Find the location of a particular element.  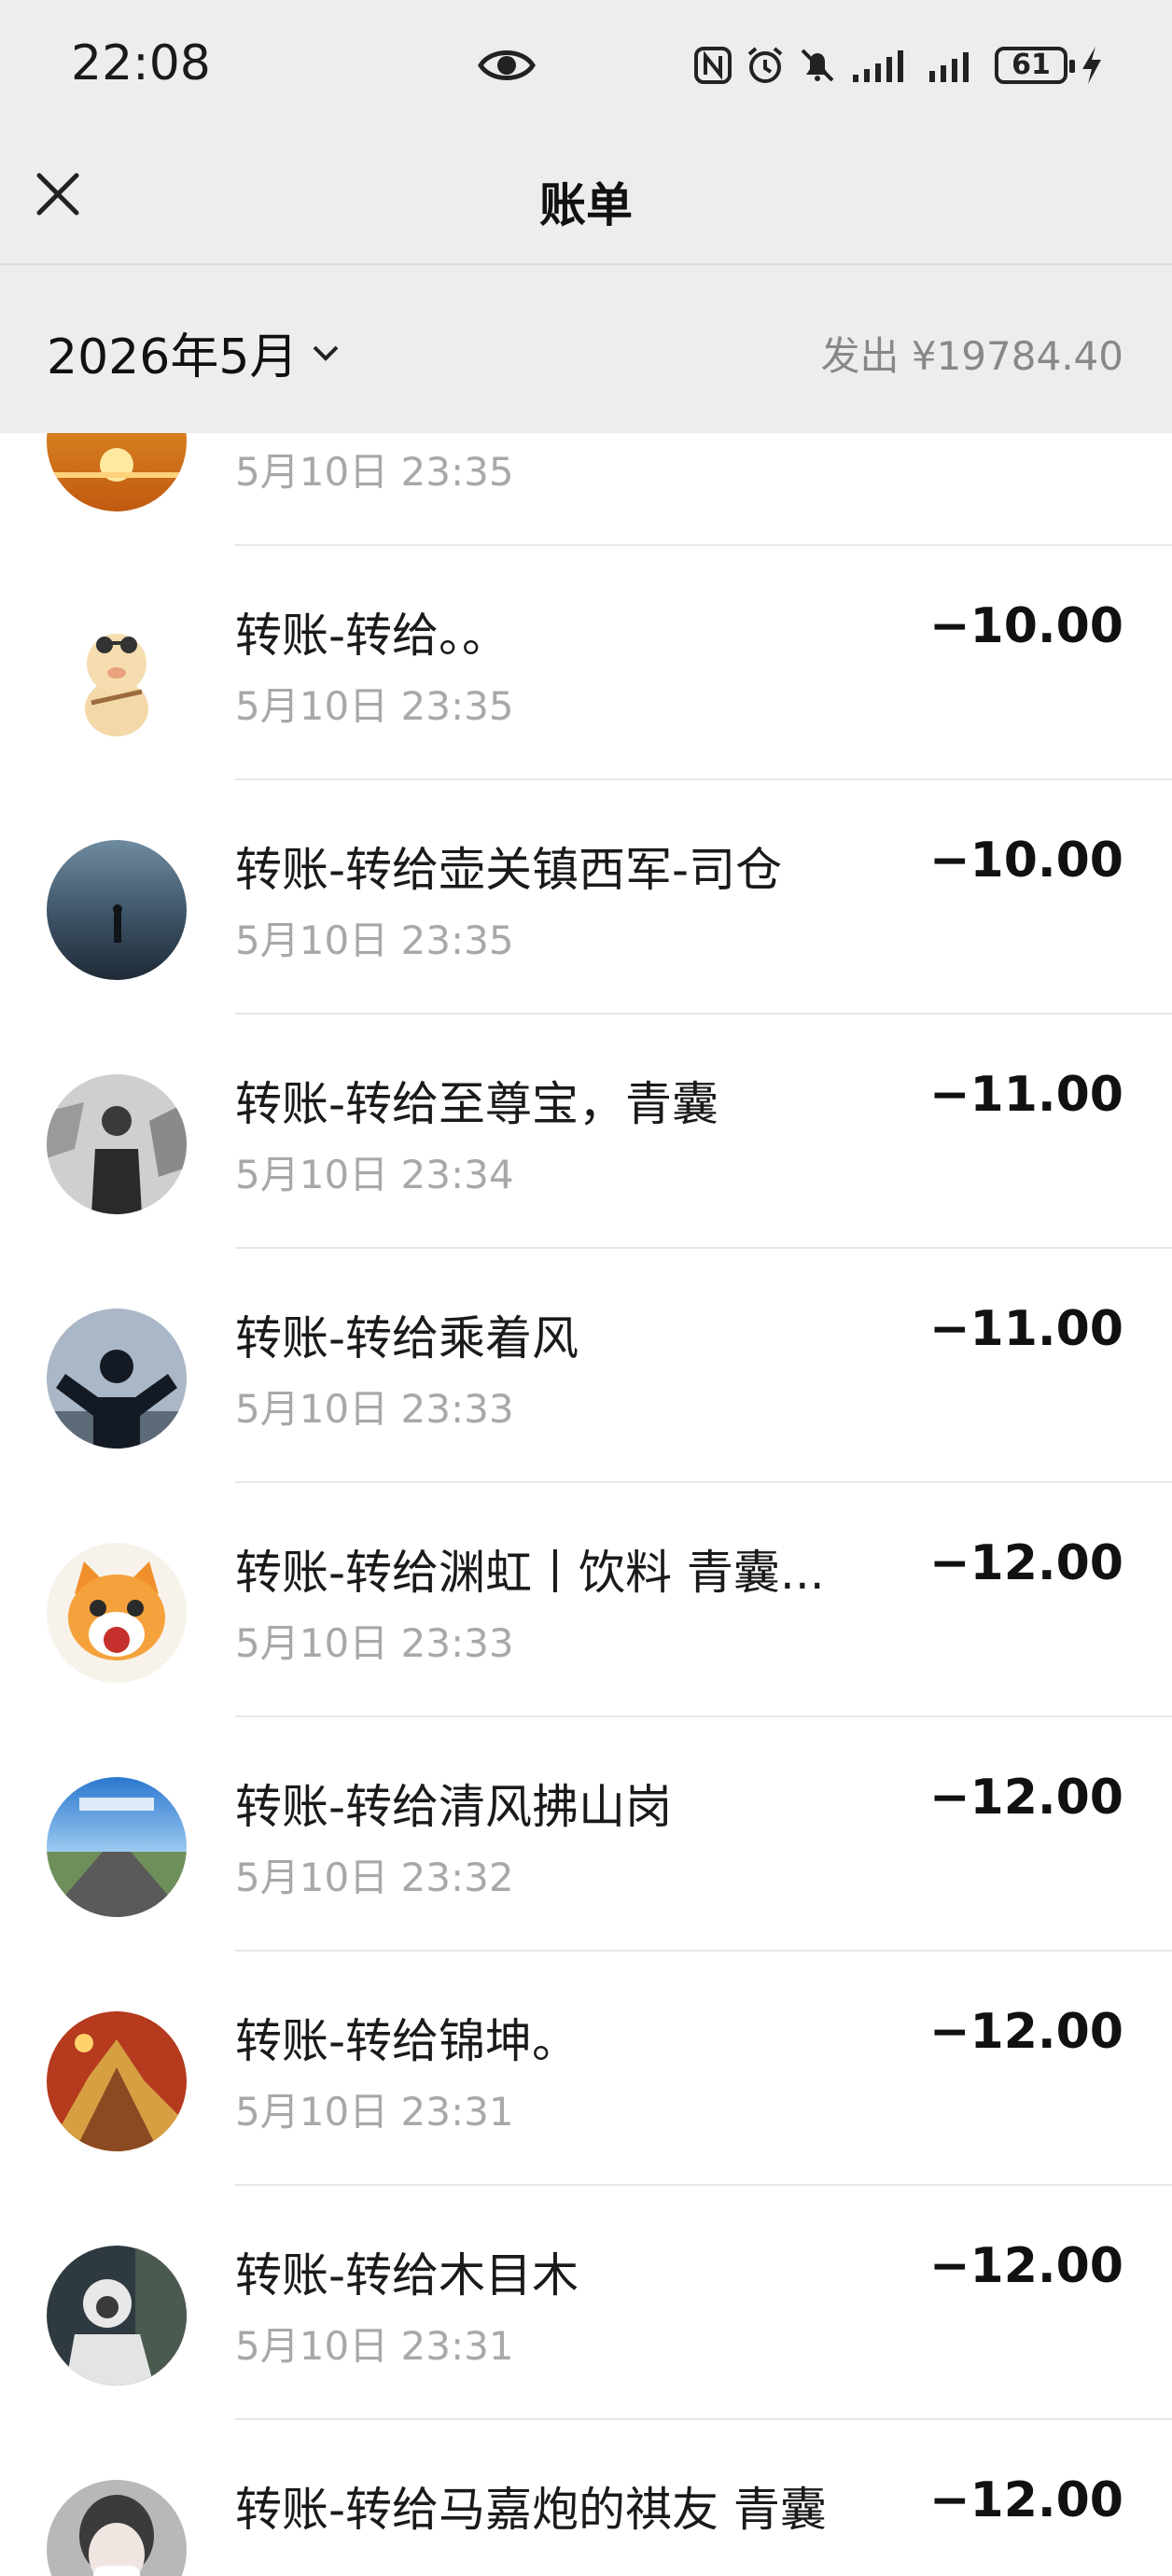

avatar-sea-figure is located at coordinates (117, 910).